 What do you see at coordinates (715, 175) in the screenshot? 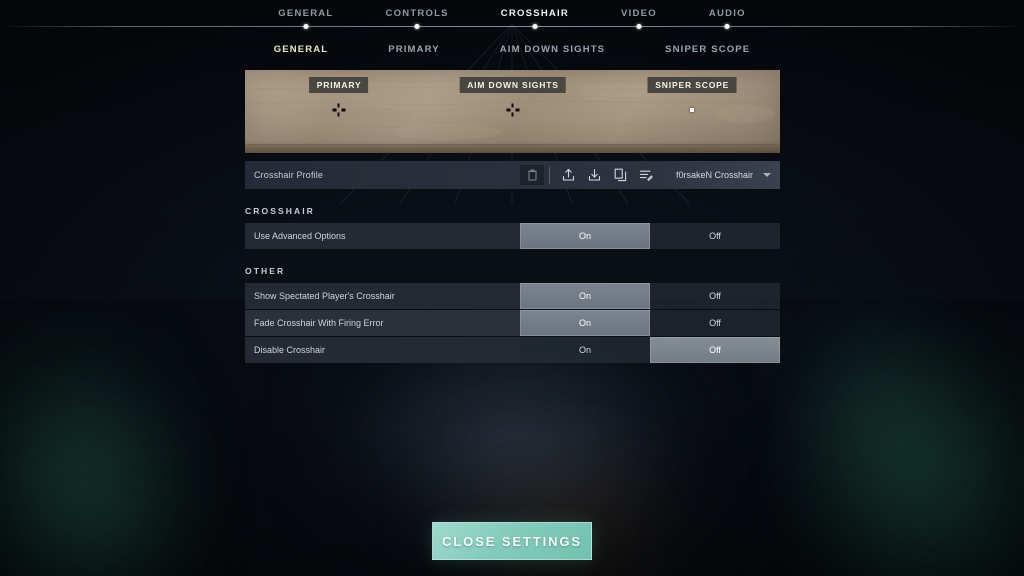
I see `crosshair-profile-value: f0rsakeN Crosshair` at bounding box center [715, 175].